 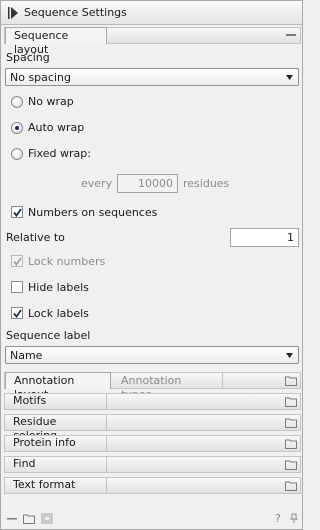 I want to click on hide-labels-label: Hide labels, so click(x=58, y=287).